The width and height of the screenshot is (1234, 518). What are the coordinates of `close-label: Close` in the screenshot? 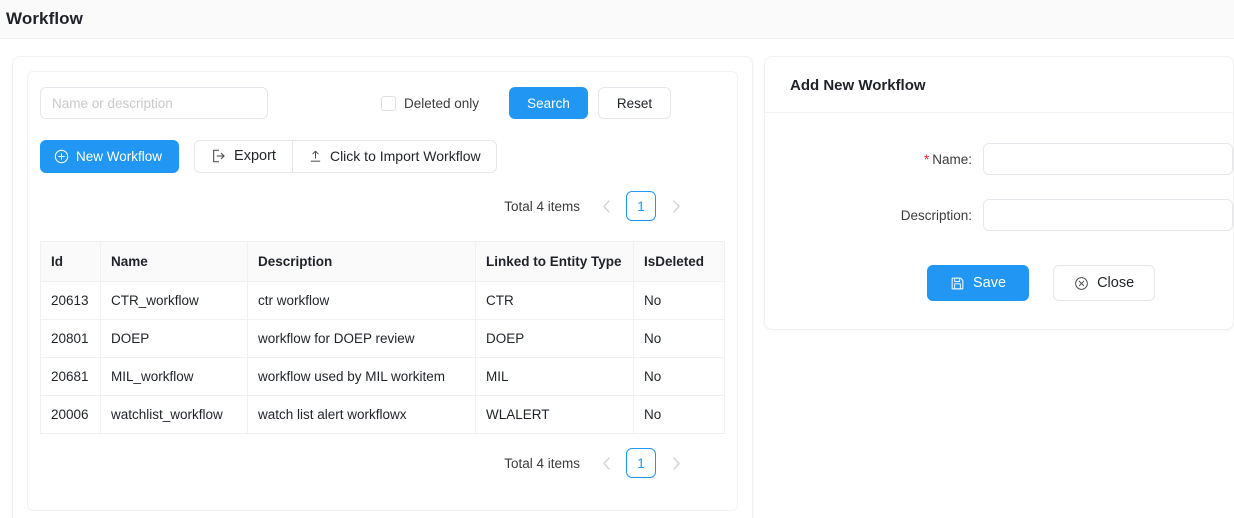 It's located at (1116, 283).